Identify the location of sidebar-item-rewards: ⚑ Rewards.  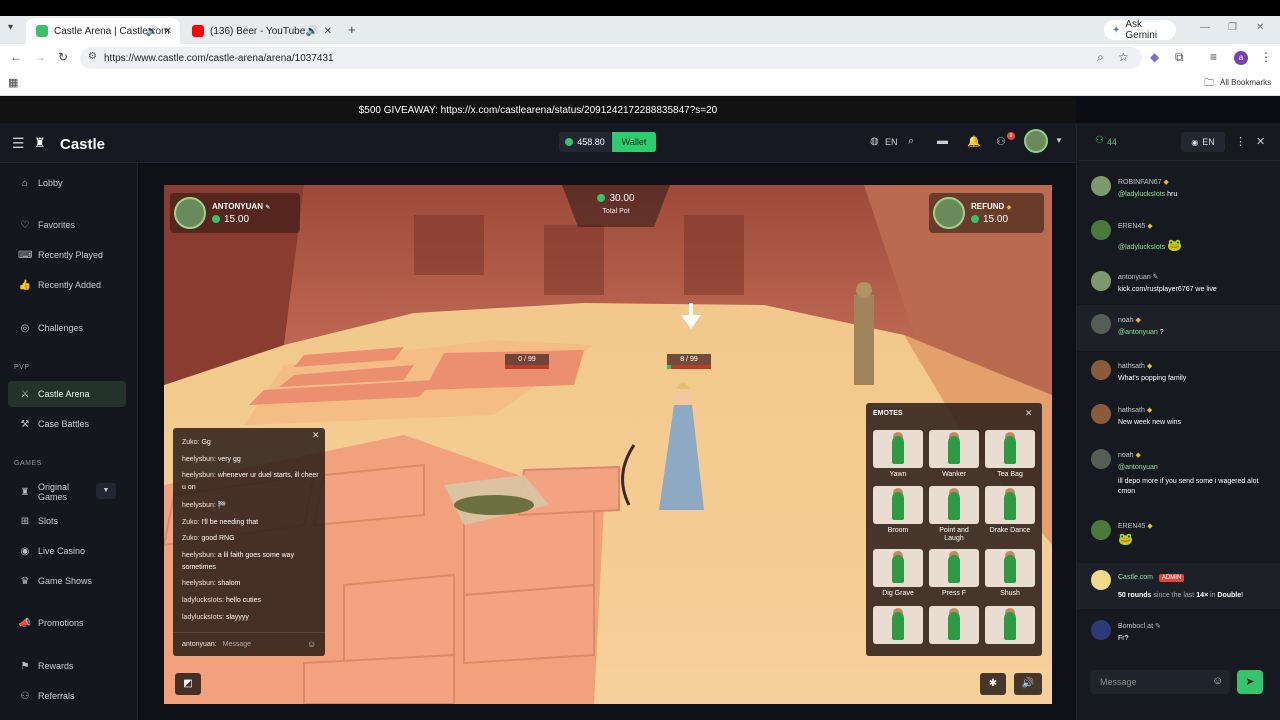
(67, 666).